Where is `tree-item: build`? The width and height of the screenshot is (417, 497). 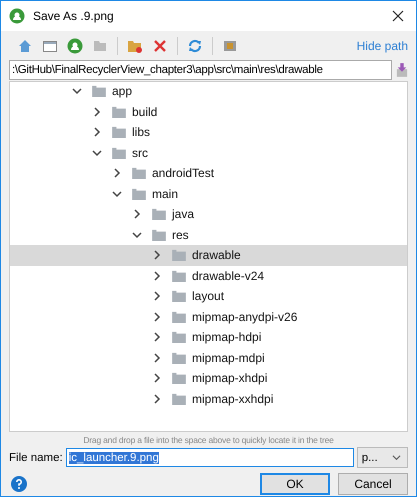 tree-item: build is located at coordinates (208, 112).